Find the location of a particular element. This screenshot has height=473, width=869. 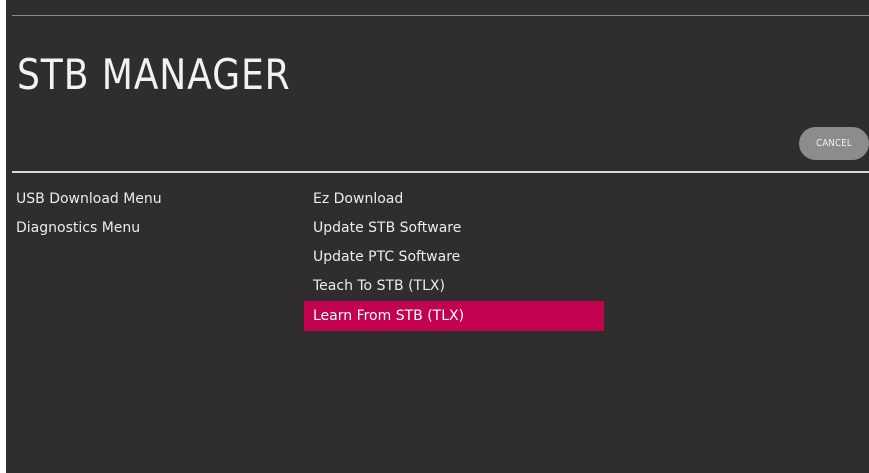

menu-item-usb-download: USB Download Menu is located at coordinates (156, 199).